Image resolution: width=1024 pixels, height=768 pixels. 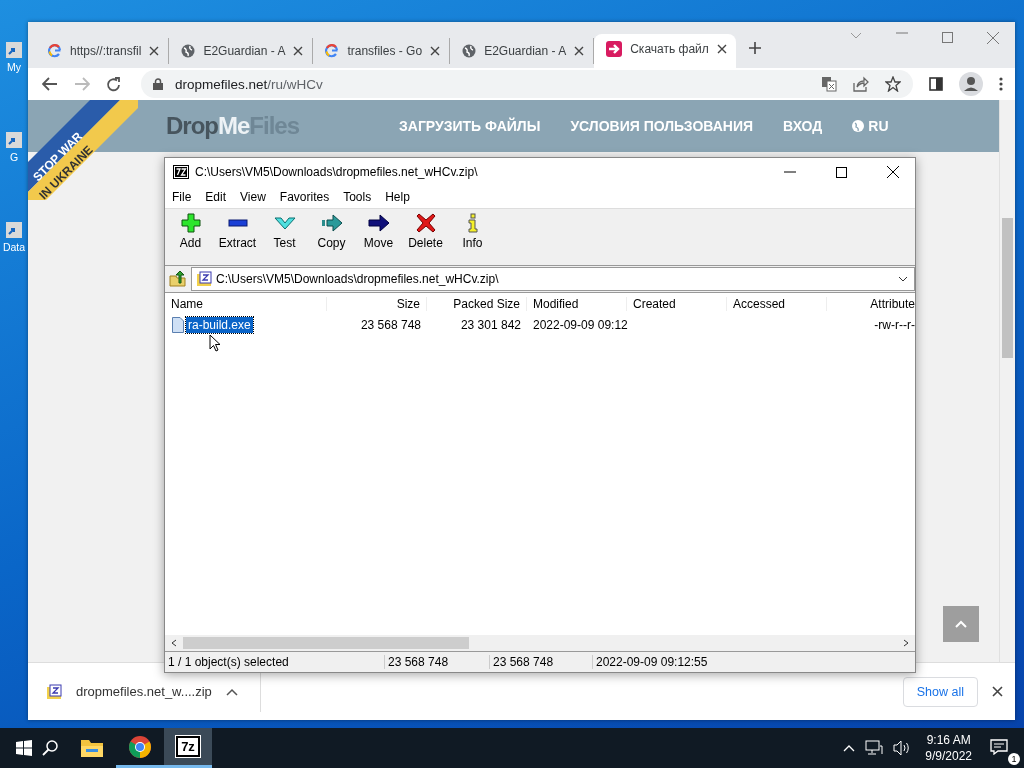 I want to click on toolbar-button: Move, so click(x=378, y=239).